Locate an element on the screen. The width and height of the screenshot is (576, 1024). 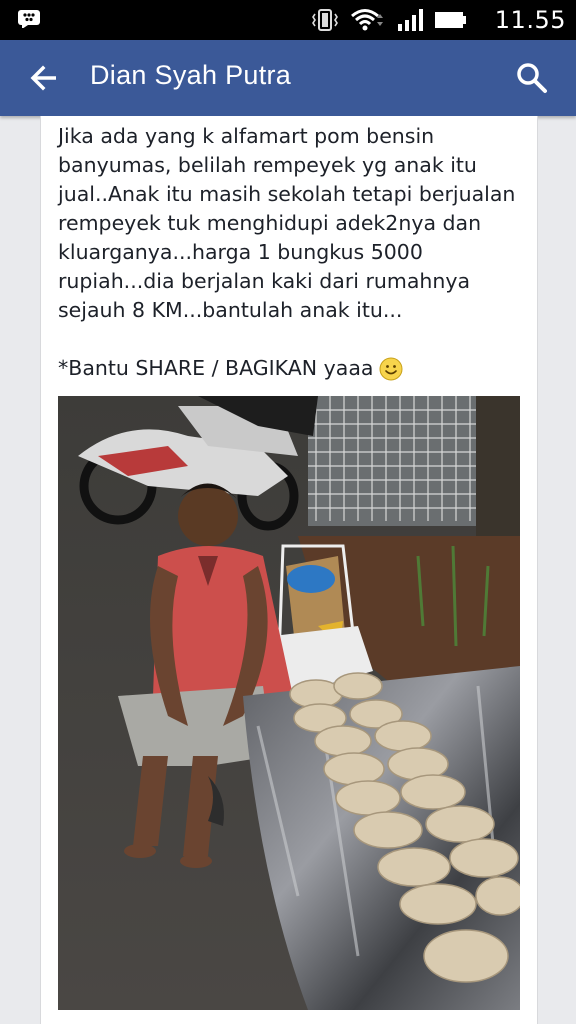
app-bar: Dian Syah Putra is located at coordinates (288, 78).